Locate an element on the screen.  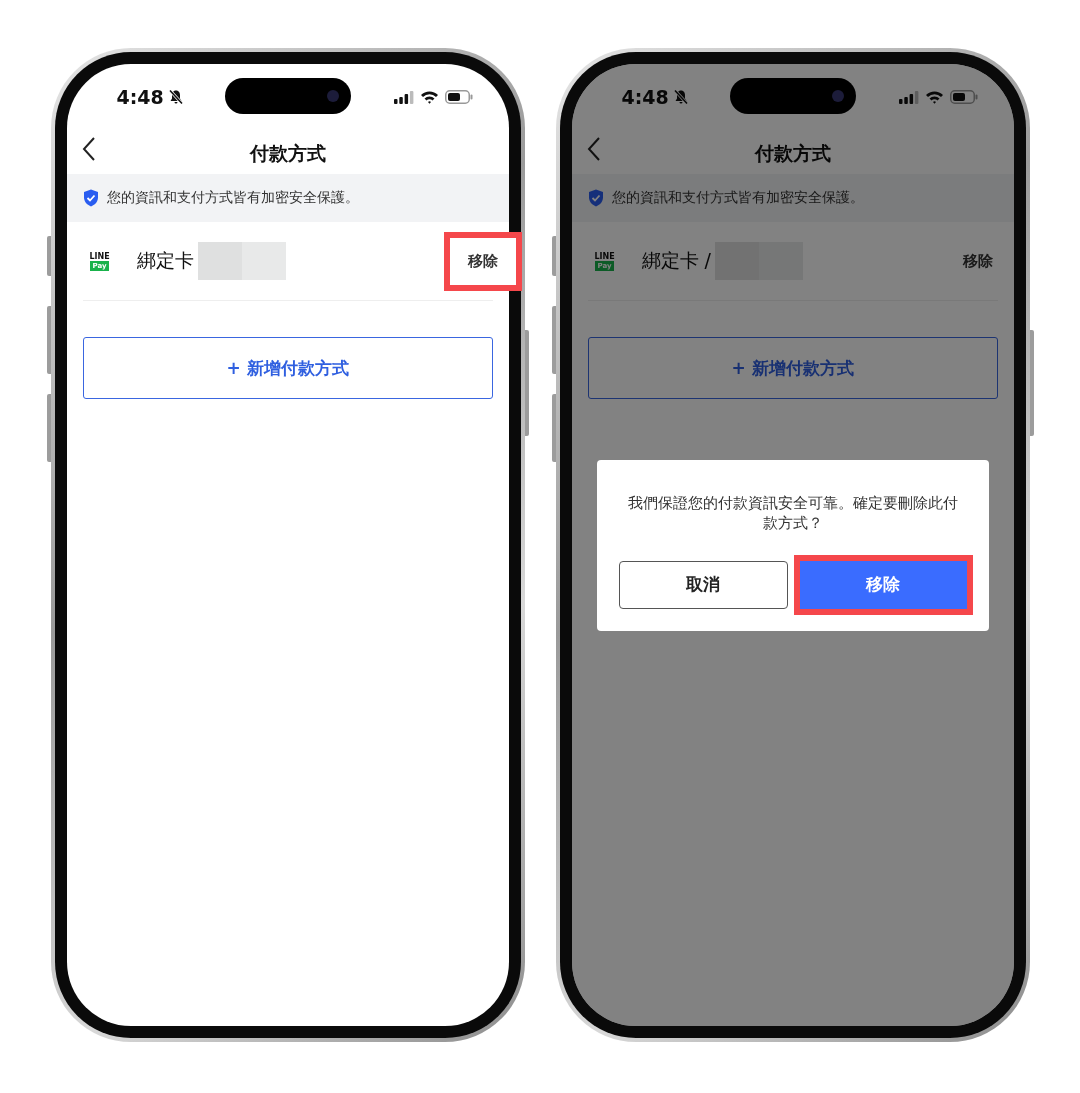
card-label: 綁定卡 / is located at coordinates (676, 260).